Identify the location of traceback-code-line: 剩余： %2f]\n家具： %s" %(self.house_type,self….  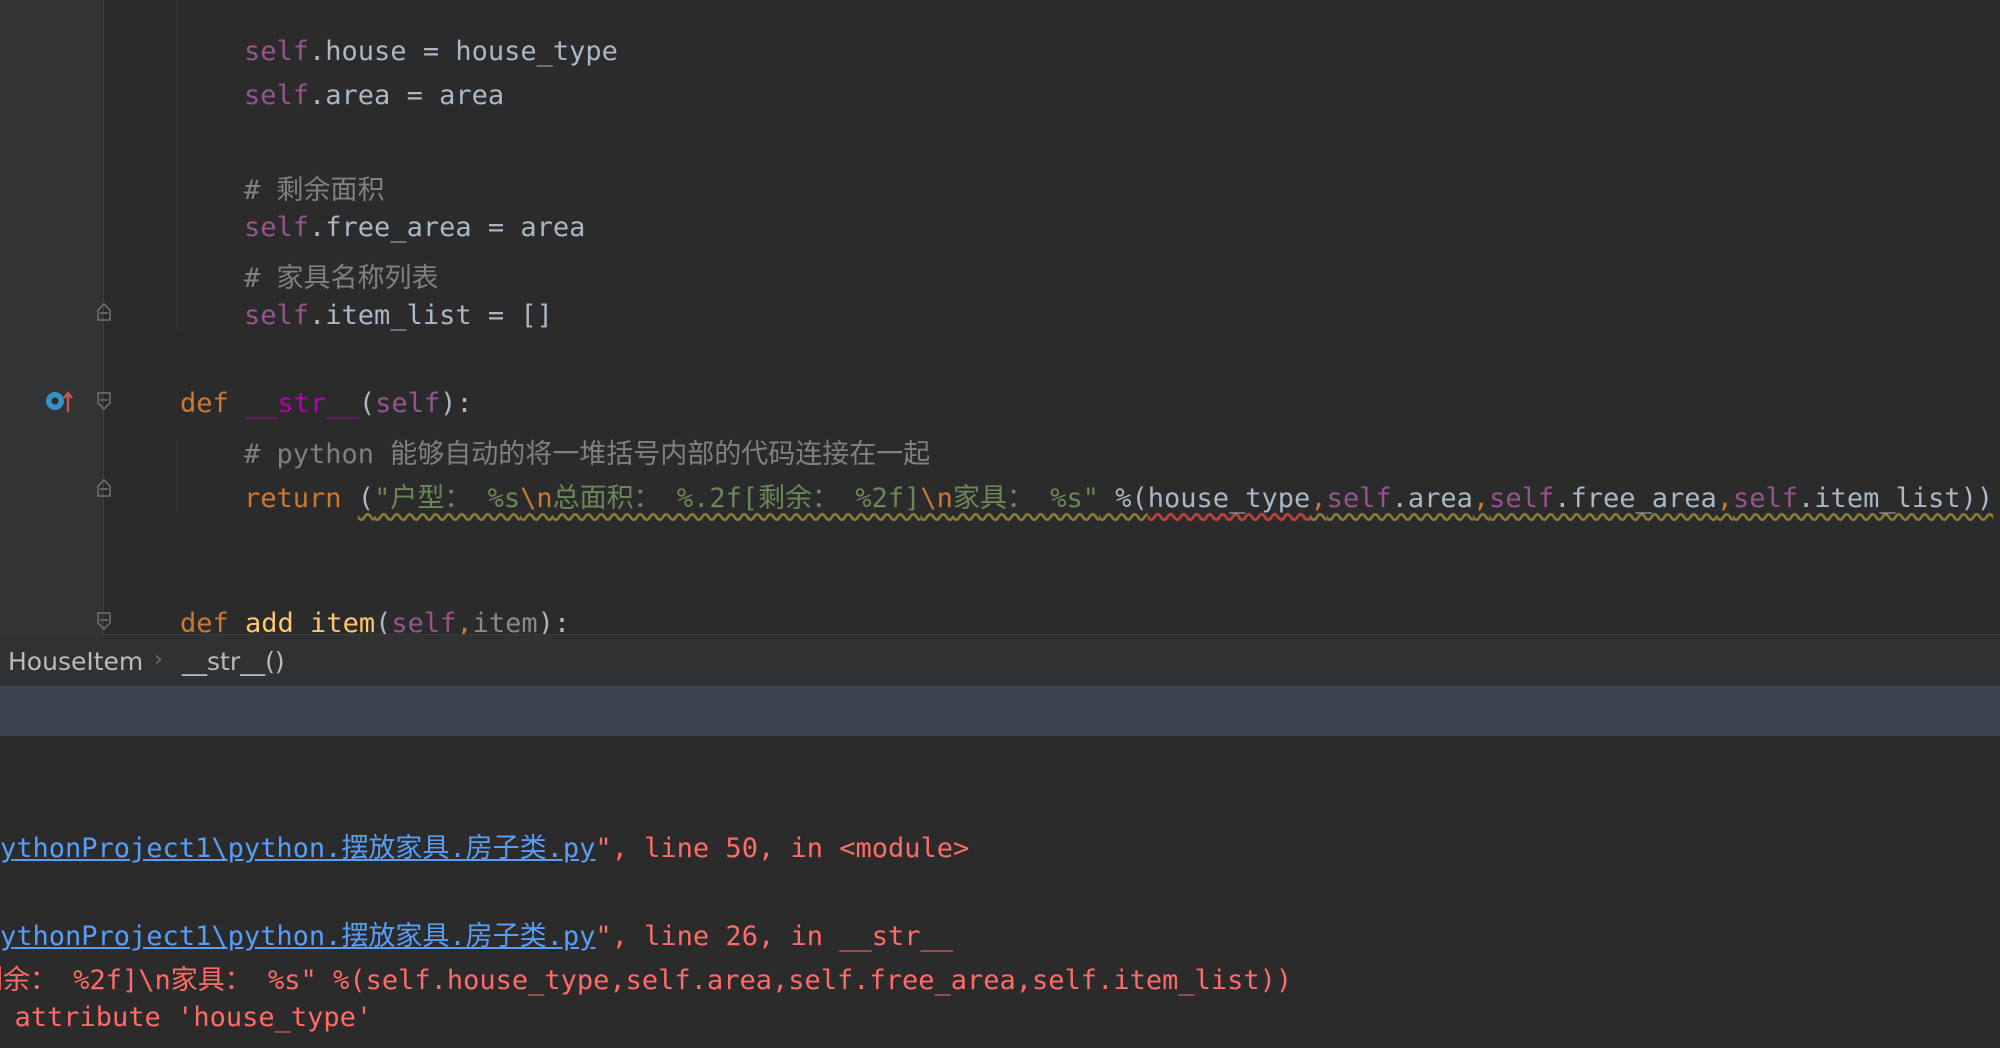
(646, 980).